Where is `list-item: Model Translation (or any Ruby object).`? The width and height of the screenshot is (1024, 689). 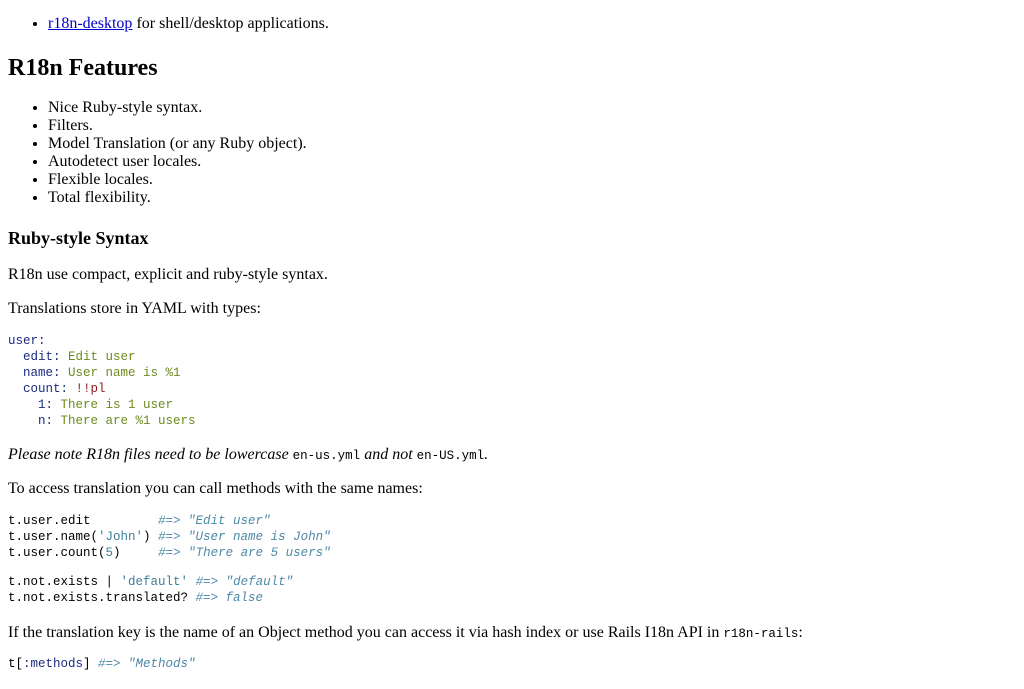 list-item: Model Translation (or any Ruby object). is located at coordinates (177, 144).